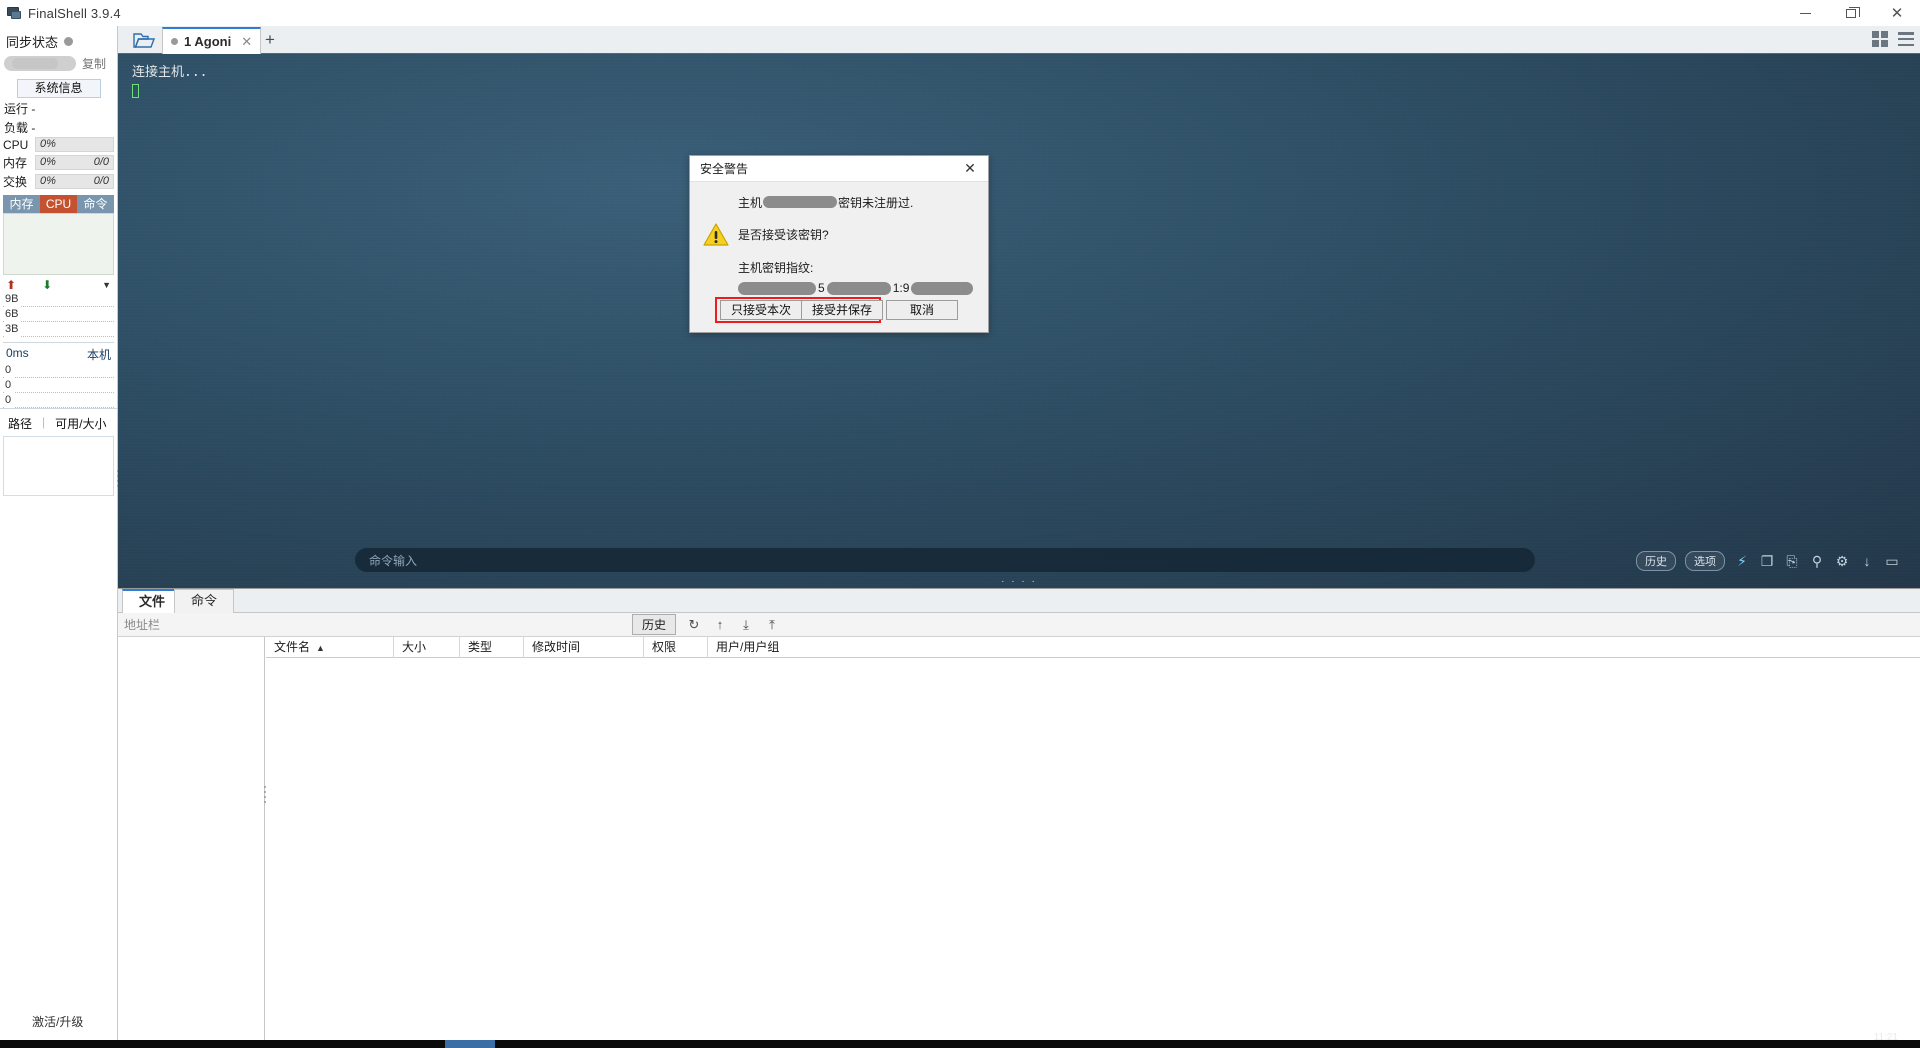 This screenshot has height=1048, width=1920. Describe the element at coordinates (492, 647) in the screenshot. I see `column-header-type: 类型` at that location.